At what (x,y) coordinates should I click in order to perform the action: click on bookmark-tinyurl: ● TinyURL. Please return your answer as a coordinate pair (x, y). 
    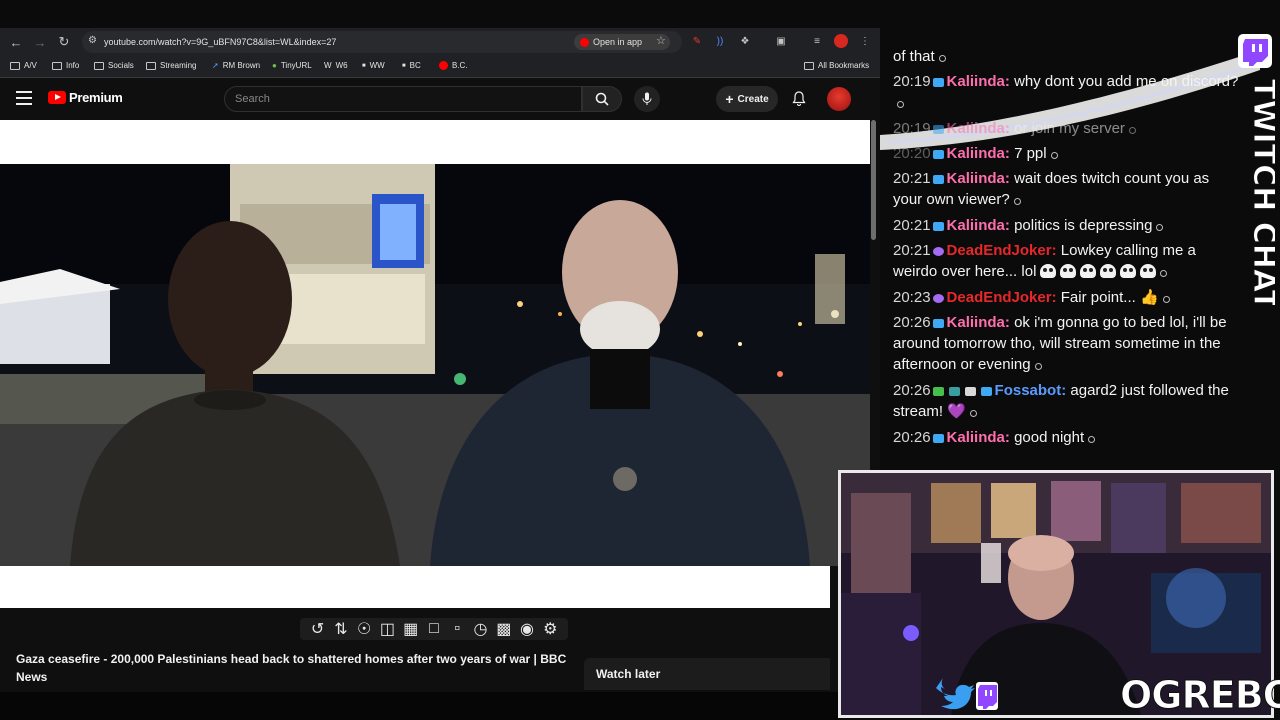
    Looking at the image, I should click on (292, 65).